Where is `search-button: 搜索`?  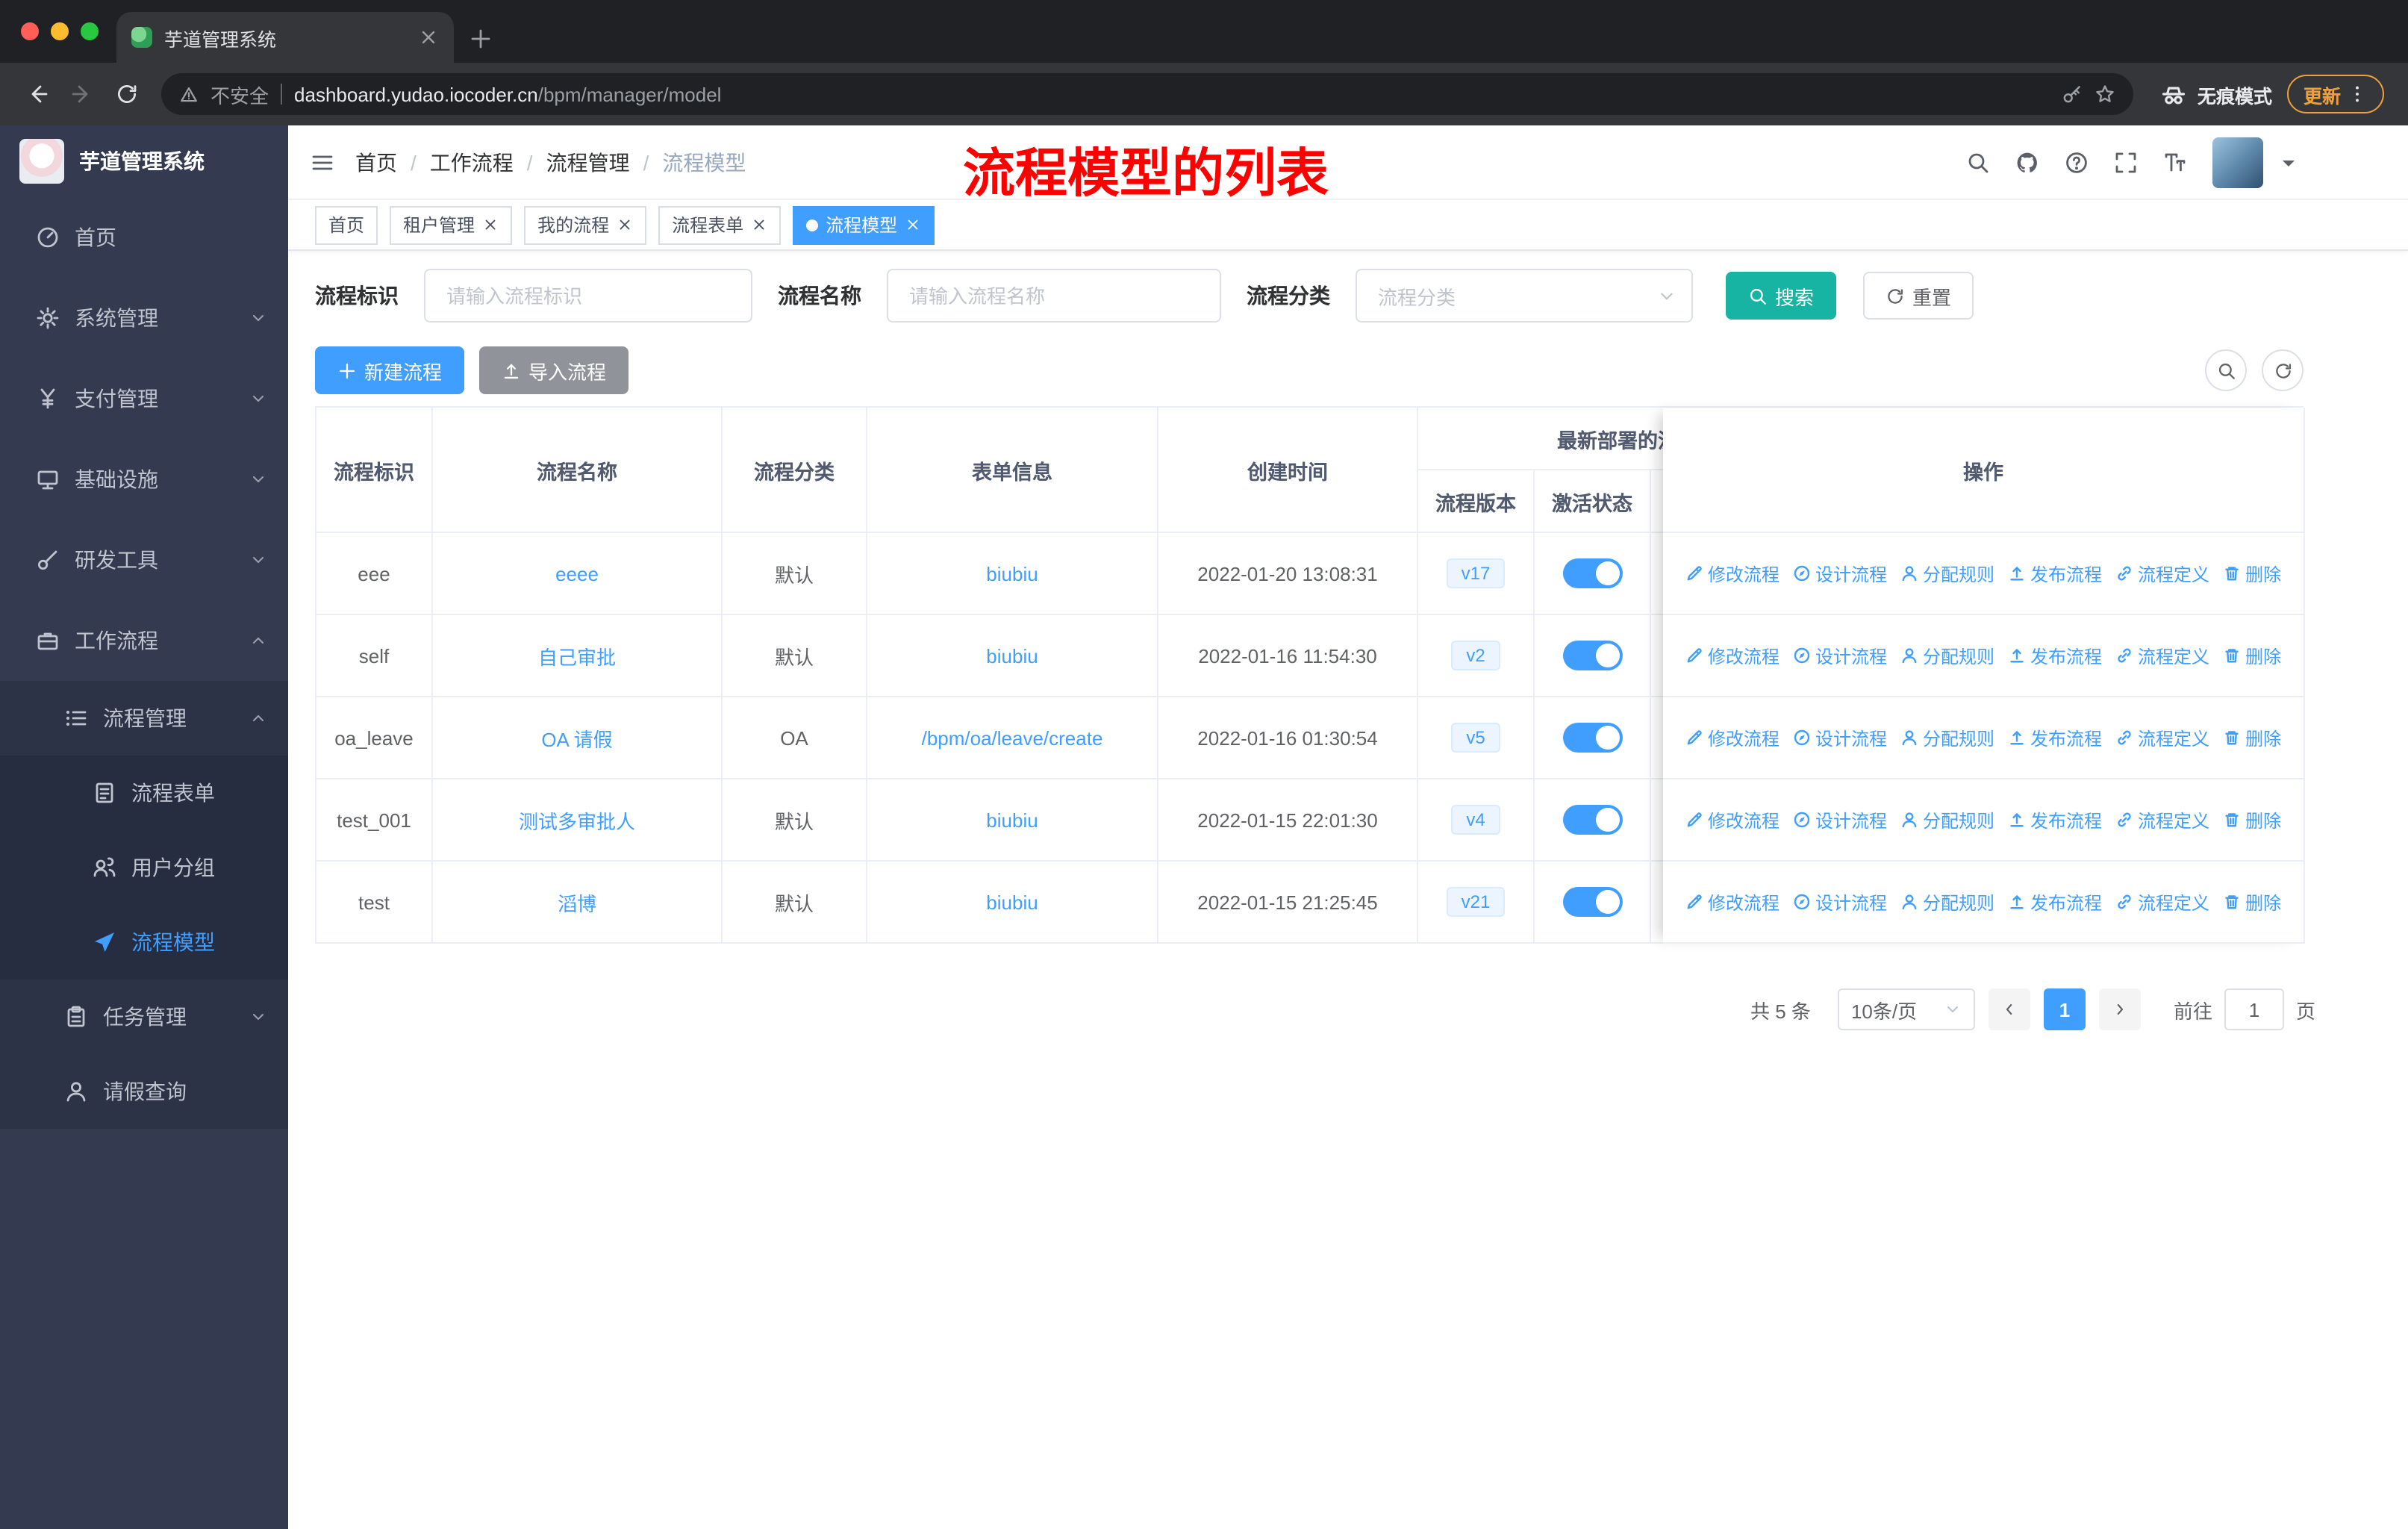 search-button: 搜索 is located at coordinates (1781, 296).